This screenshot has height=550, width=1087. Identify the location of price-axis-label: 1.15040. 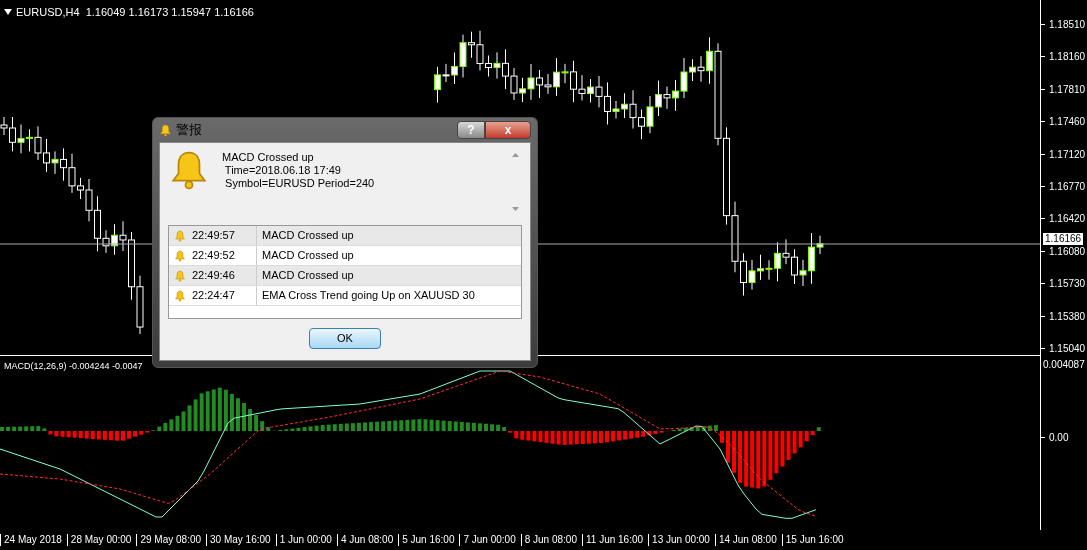
(1067, 348).